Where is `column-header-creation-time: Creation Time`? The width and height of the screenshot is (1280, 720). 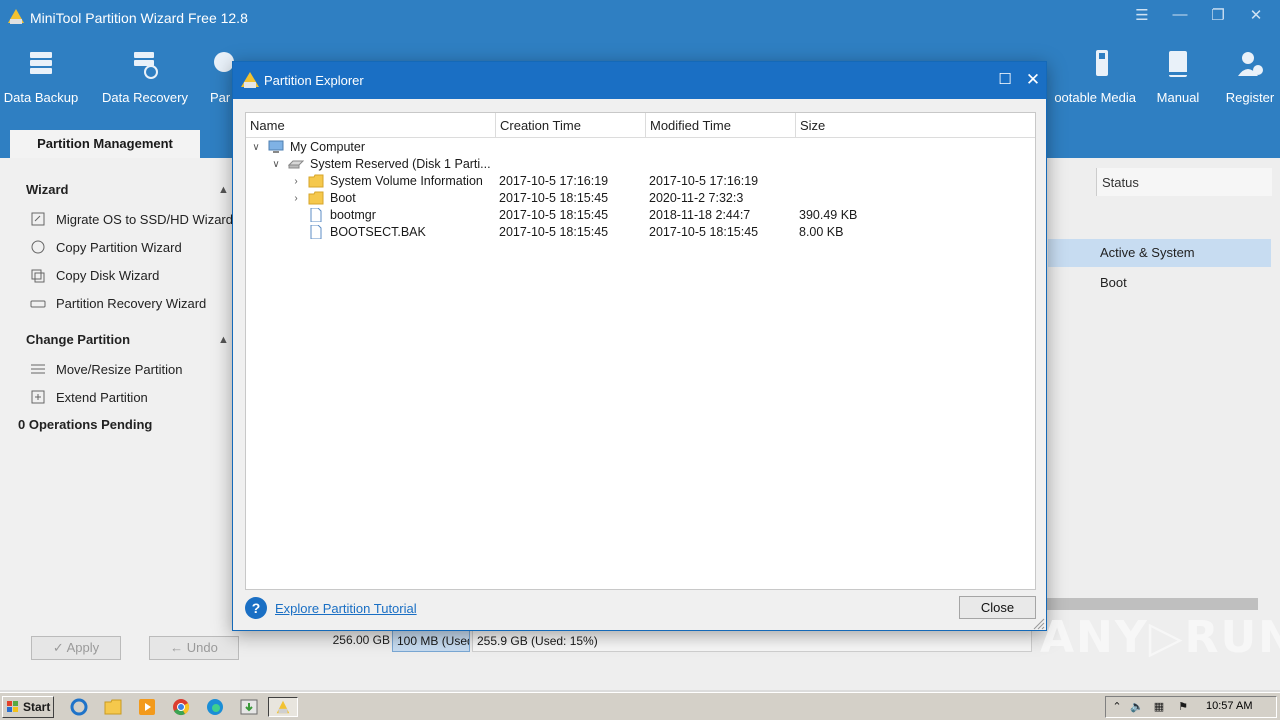
column-header-creation-time: Creation Time is located at coordinates (571, 125).